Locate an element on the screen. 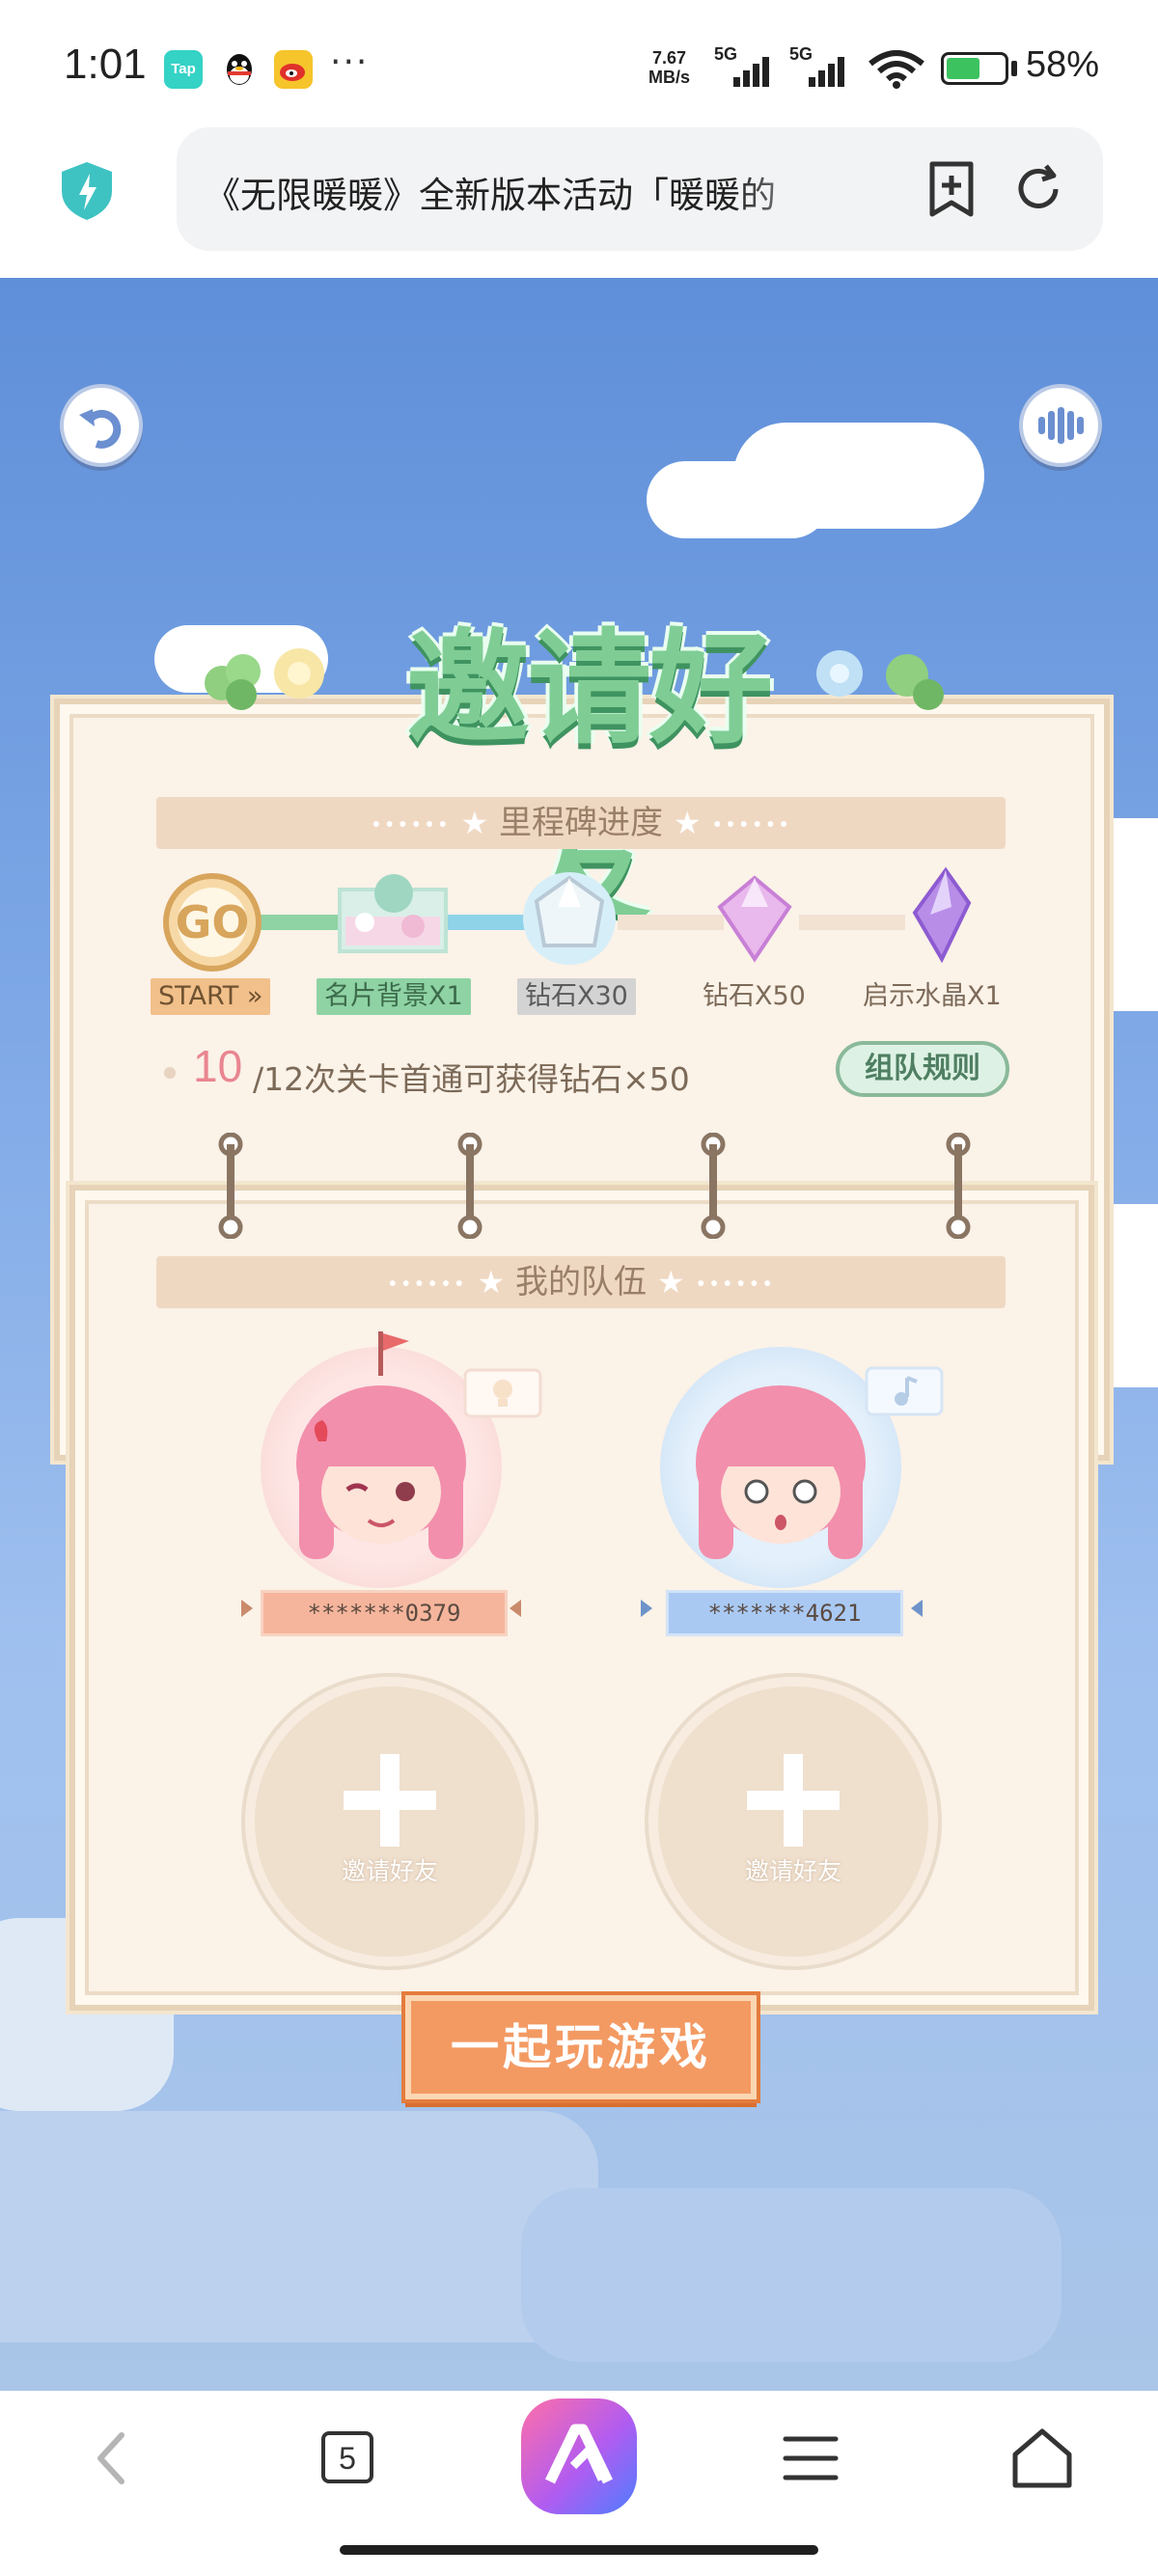  music-button is located at coordinates (1060, 425).